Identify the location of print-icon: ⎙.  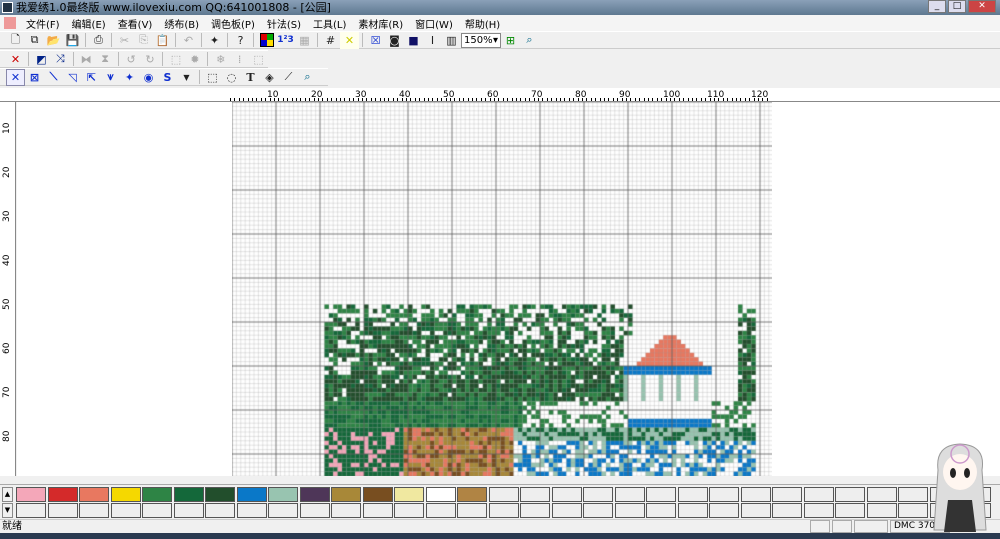
(98, 40).